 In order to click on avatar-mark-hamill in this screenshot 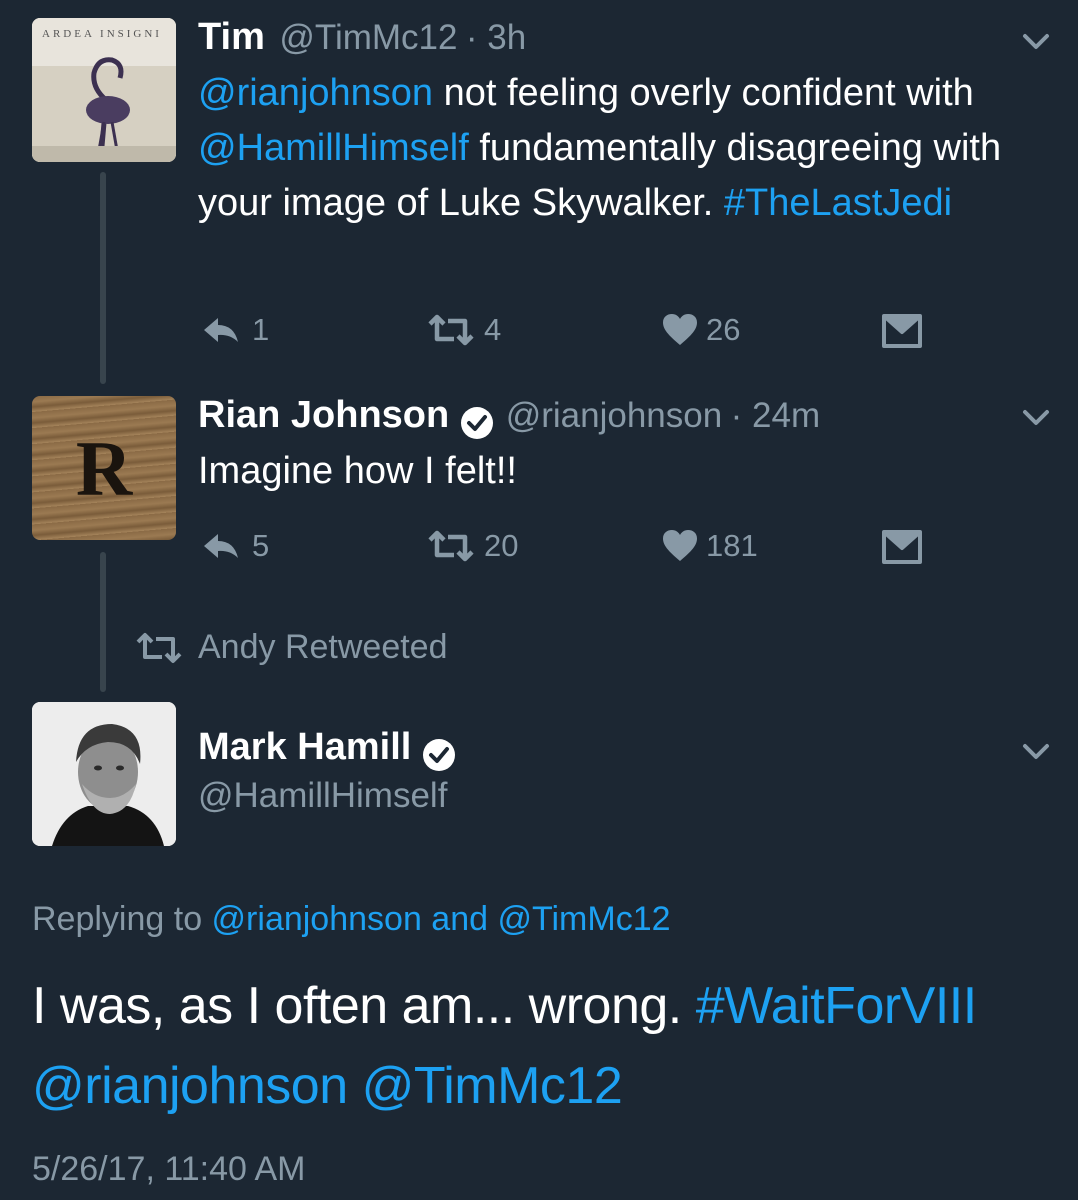, I will do `click(104, 774)`.